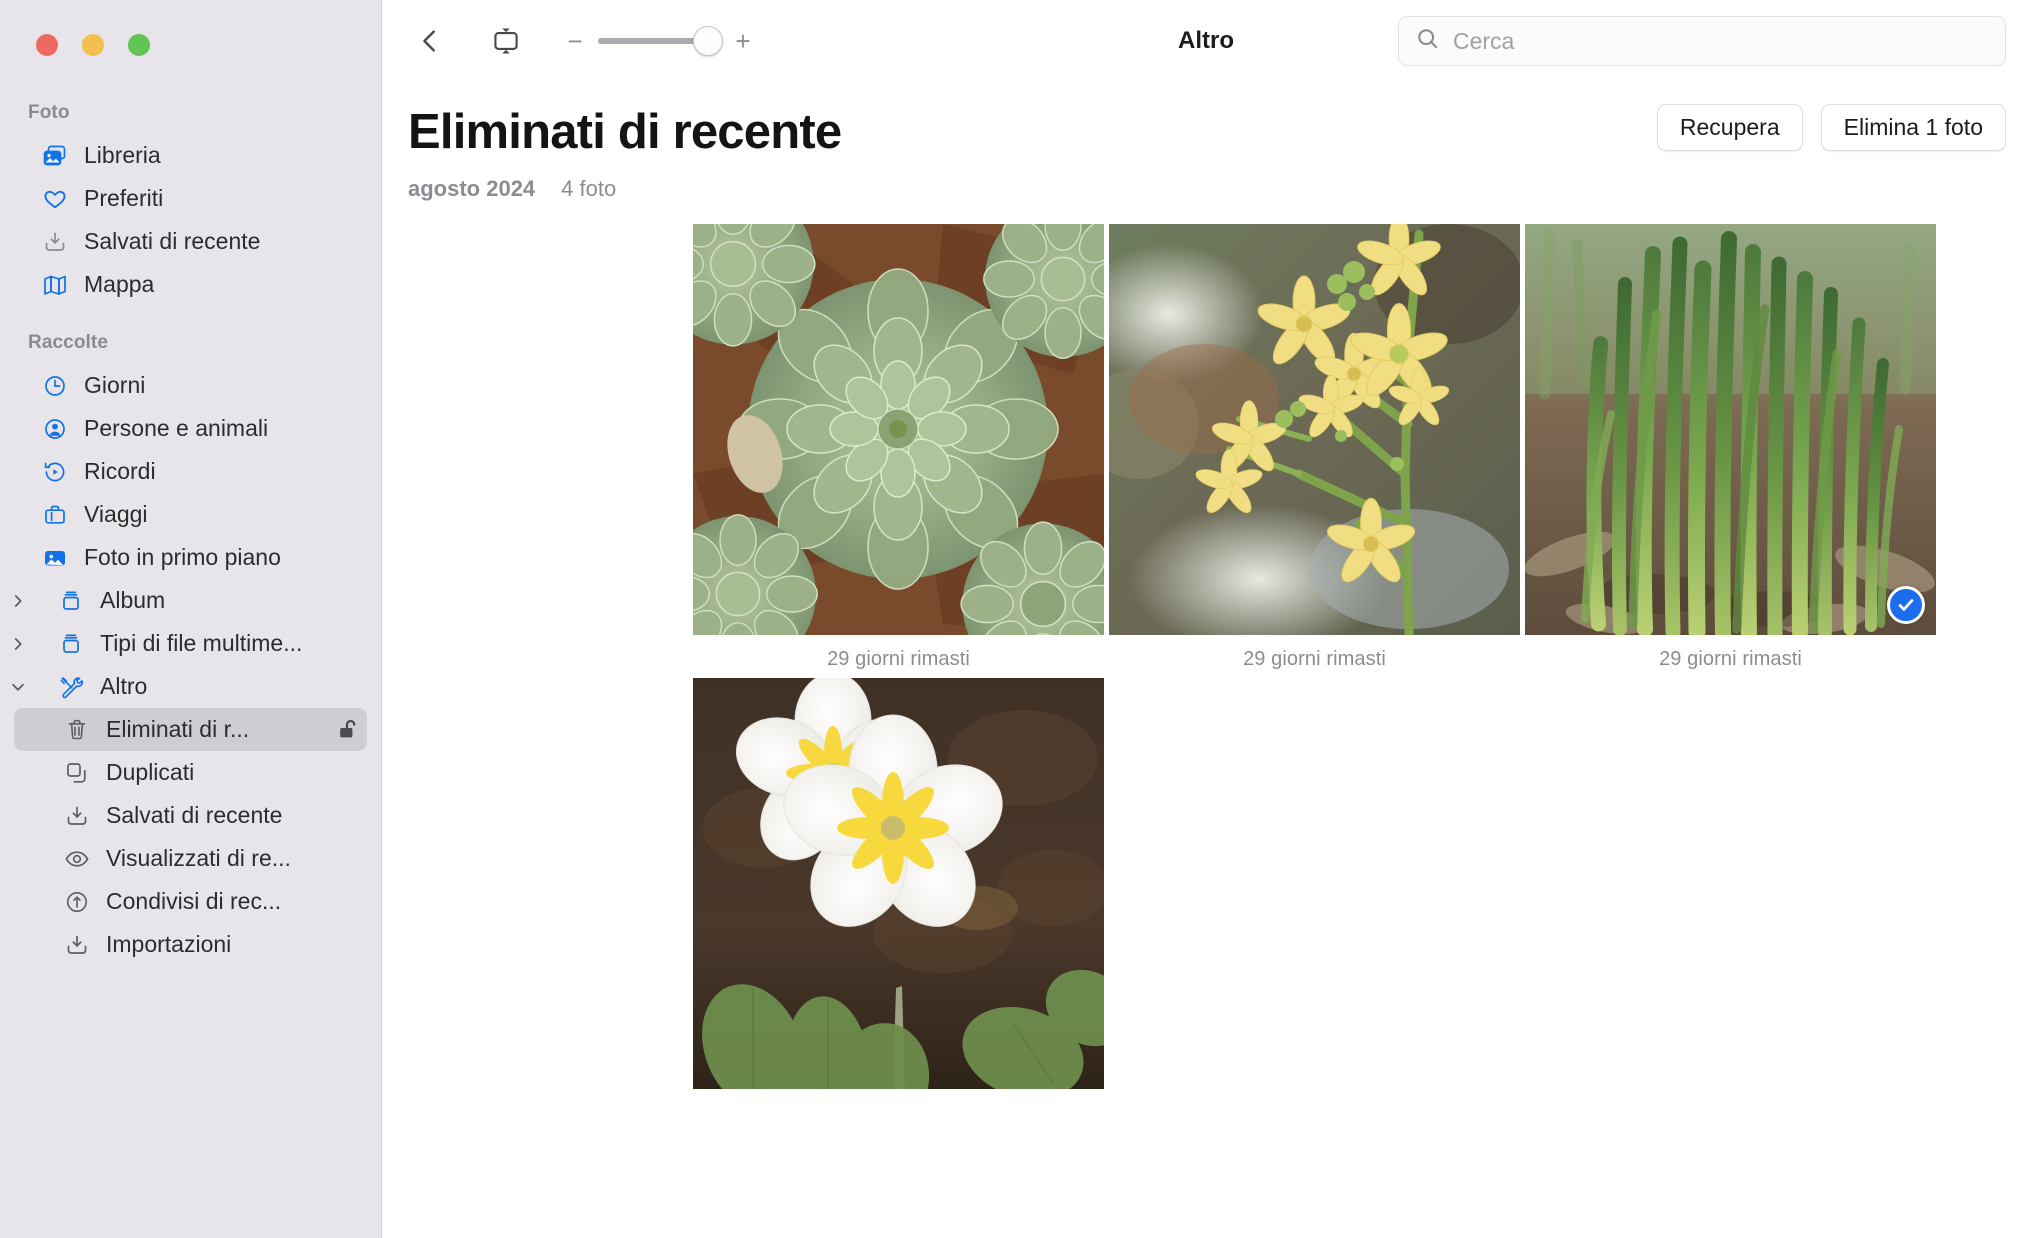 The width and height of the screenshot is (2030, 1238). I want to click on content-subtitle: agosto 2024 4 foto, so click(1207, 189).